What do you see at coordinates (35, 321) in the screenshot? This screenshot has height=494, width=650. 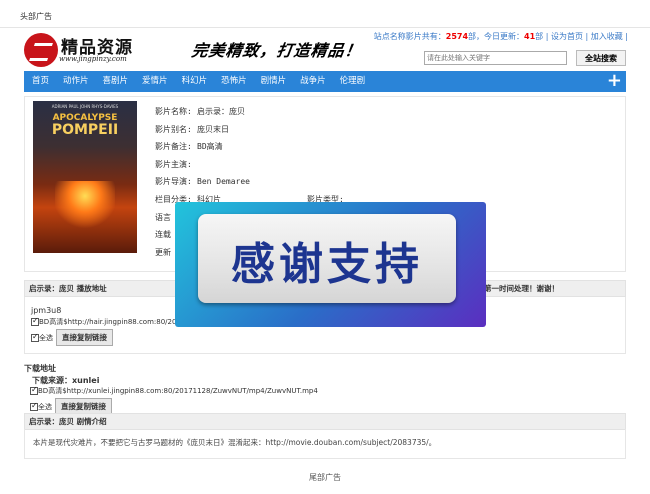 I see `play-link-checkbox` at bounding box center [35, 321].